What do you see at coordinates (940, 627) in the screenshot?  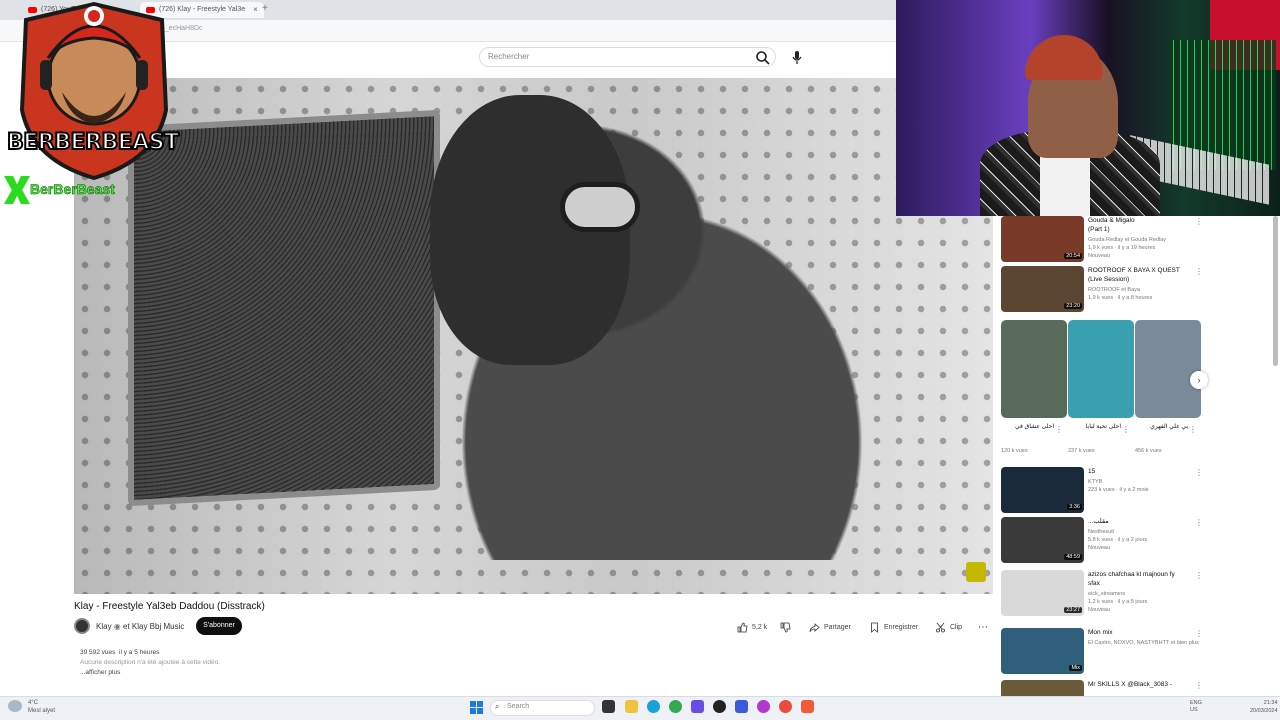 I see `scissors-icon` at bounding box center [940, 627].